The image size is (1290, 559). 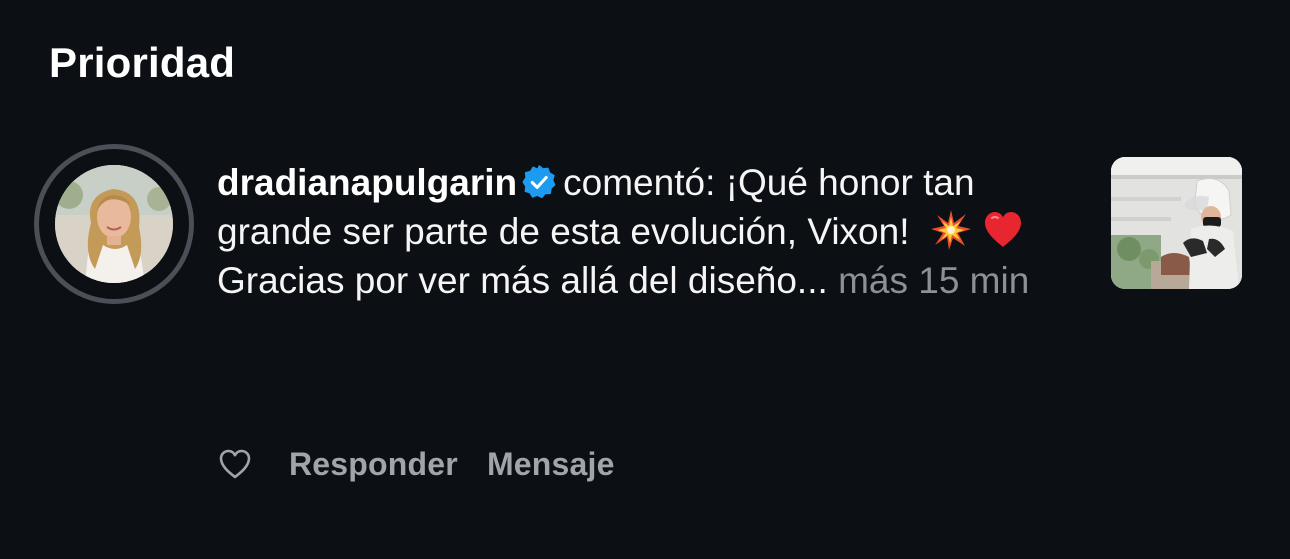 I want to click on message-button: Mensaje, so click(x=551, y=464).